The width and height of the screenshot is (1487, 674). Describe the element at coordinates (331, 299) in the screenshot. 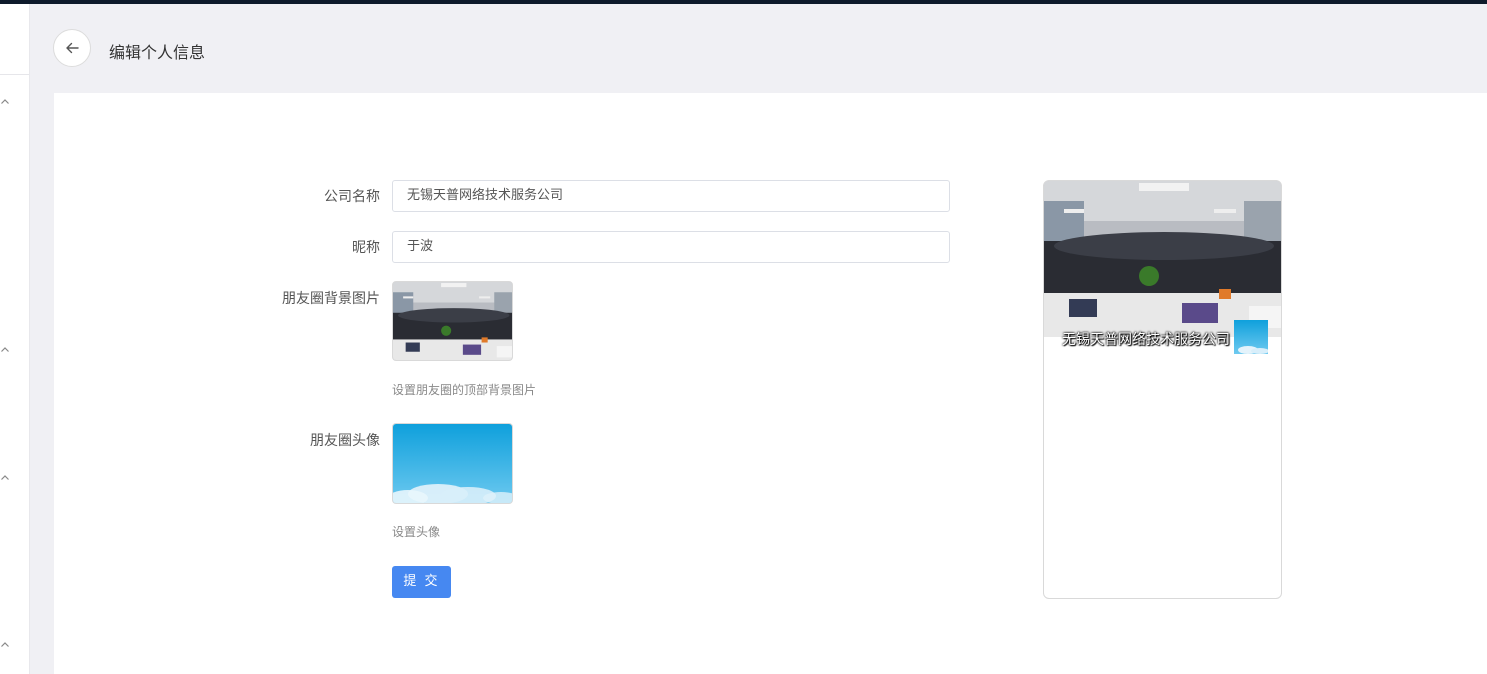

I see `background-image-label: 朋友圈背景图片` at that location.